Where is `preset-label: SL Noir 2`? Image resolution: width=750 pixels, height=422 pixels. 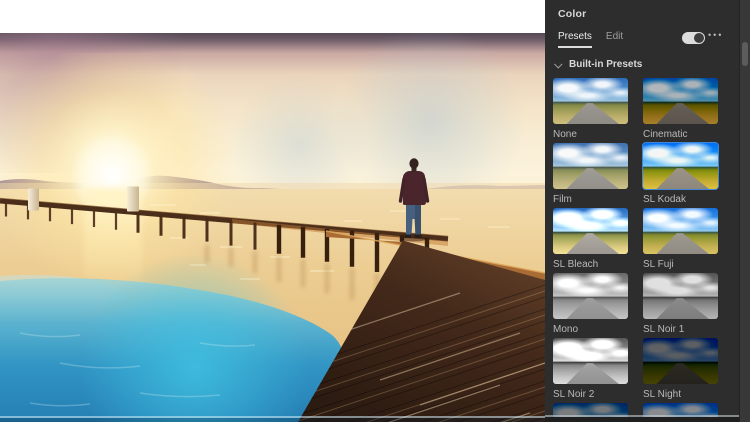
preset-label: SL Noir 2 is located at coordinates (574, 394).